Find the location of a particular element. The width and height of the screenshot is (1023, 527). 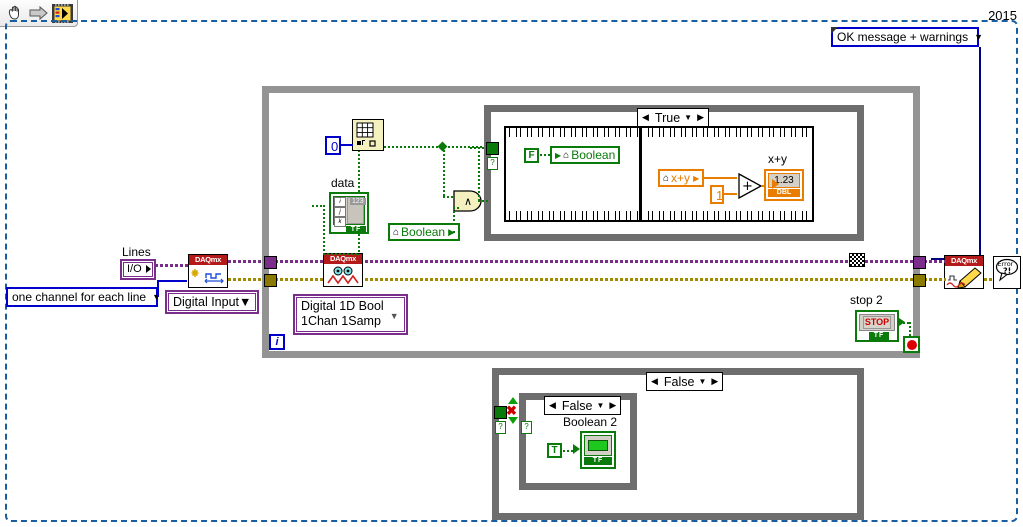

error-message-ring-label: OK message + warnings is located at coordinates (903, 37).